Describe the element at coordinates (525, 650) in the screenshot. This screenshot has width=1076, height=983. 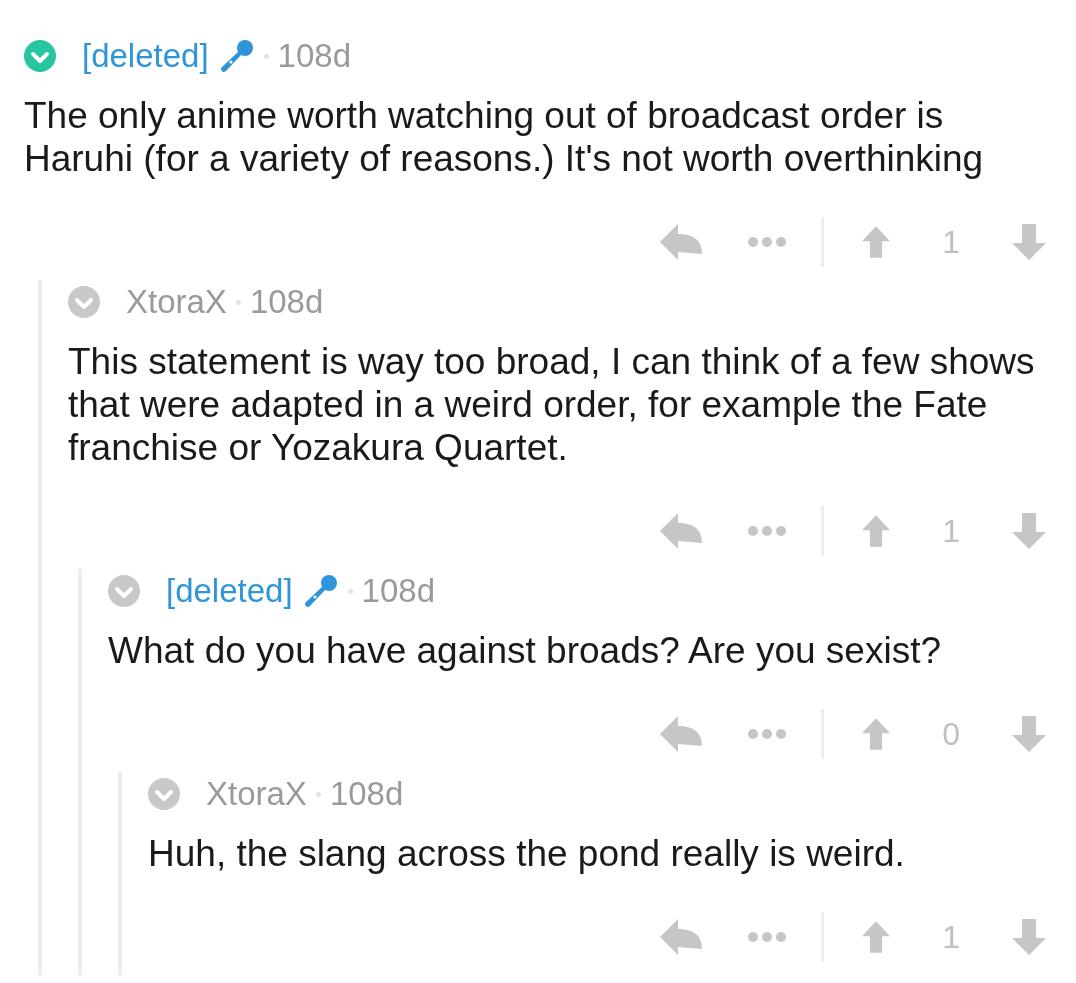
I see `comment-text: What do you have against broads? Are you sexist?` at that location.